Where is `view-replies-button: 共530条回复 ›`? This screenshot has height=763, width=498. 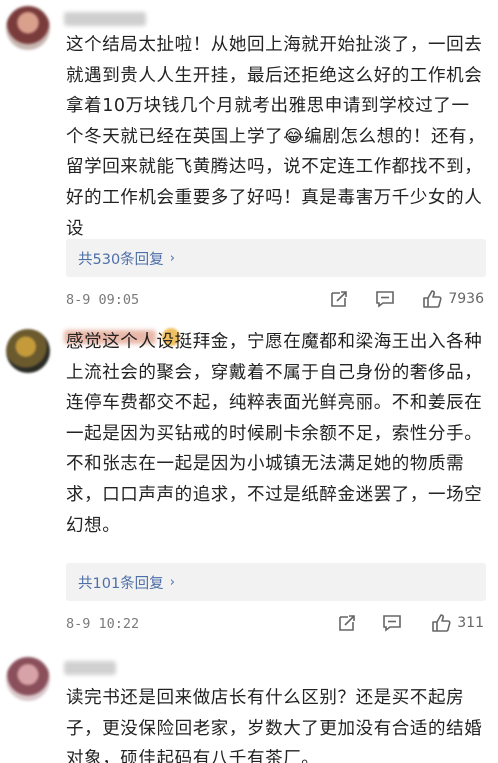
view-replies-button: 共530条回复 › is located at coordinates (276, 258).